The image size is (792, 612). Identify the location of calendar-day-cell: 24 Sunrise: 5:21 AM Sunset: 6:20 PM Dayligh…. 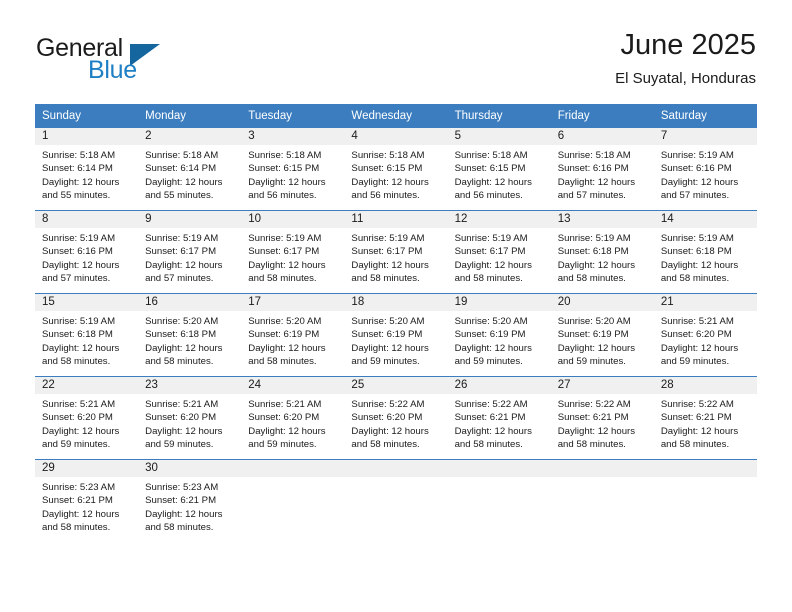
(293, 418).